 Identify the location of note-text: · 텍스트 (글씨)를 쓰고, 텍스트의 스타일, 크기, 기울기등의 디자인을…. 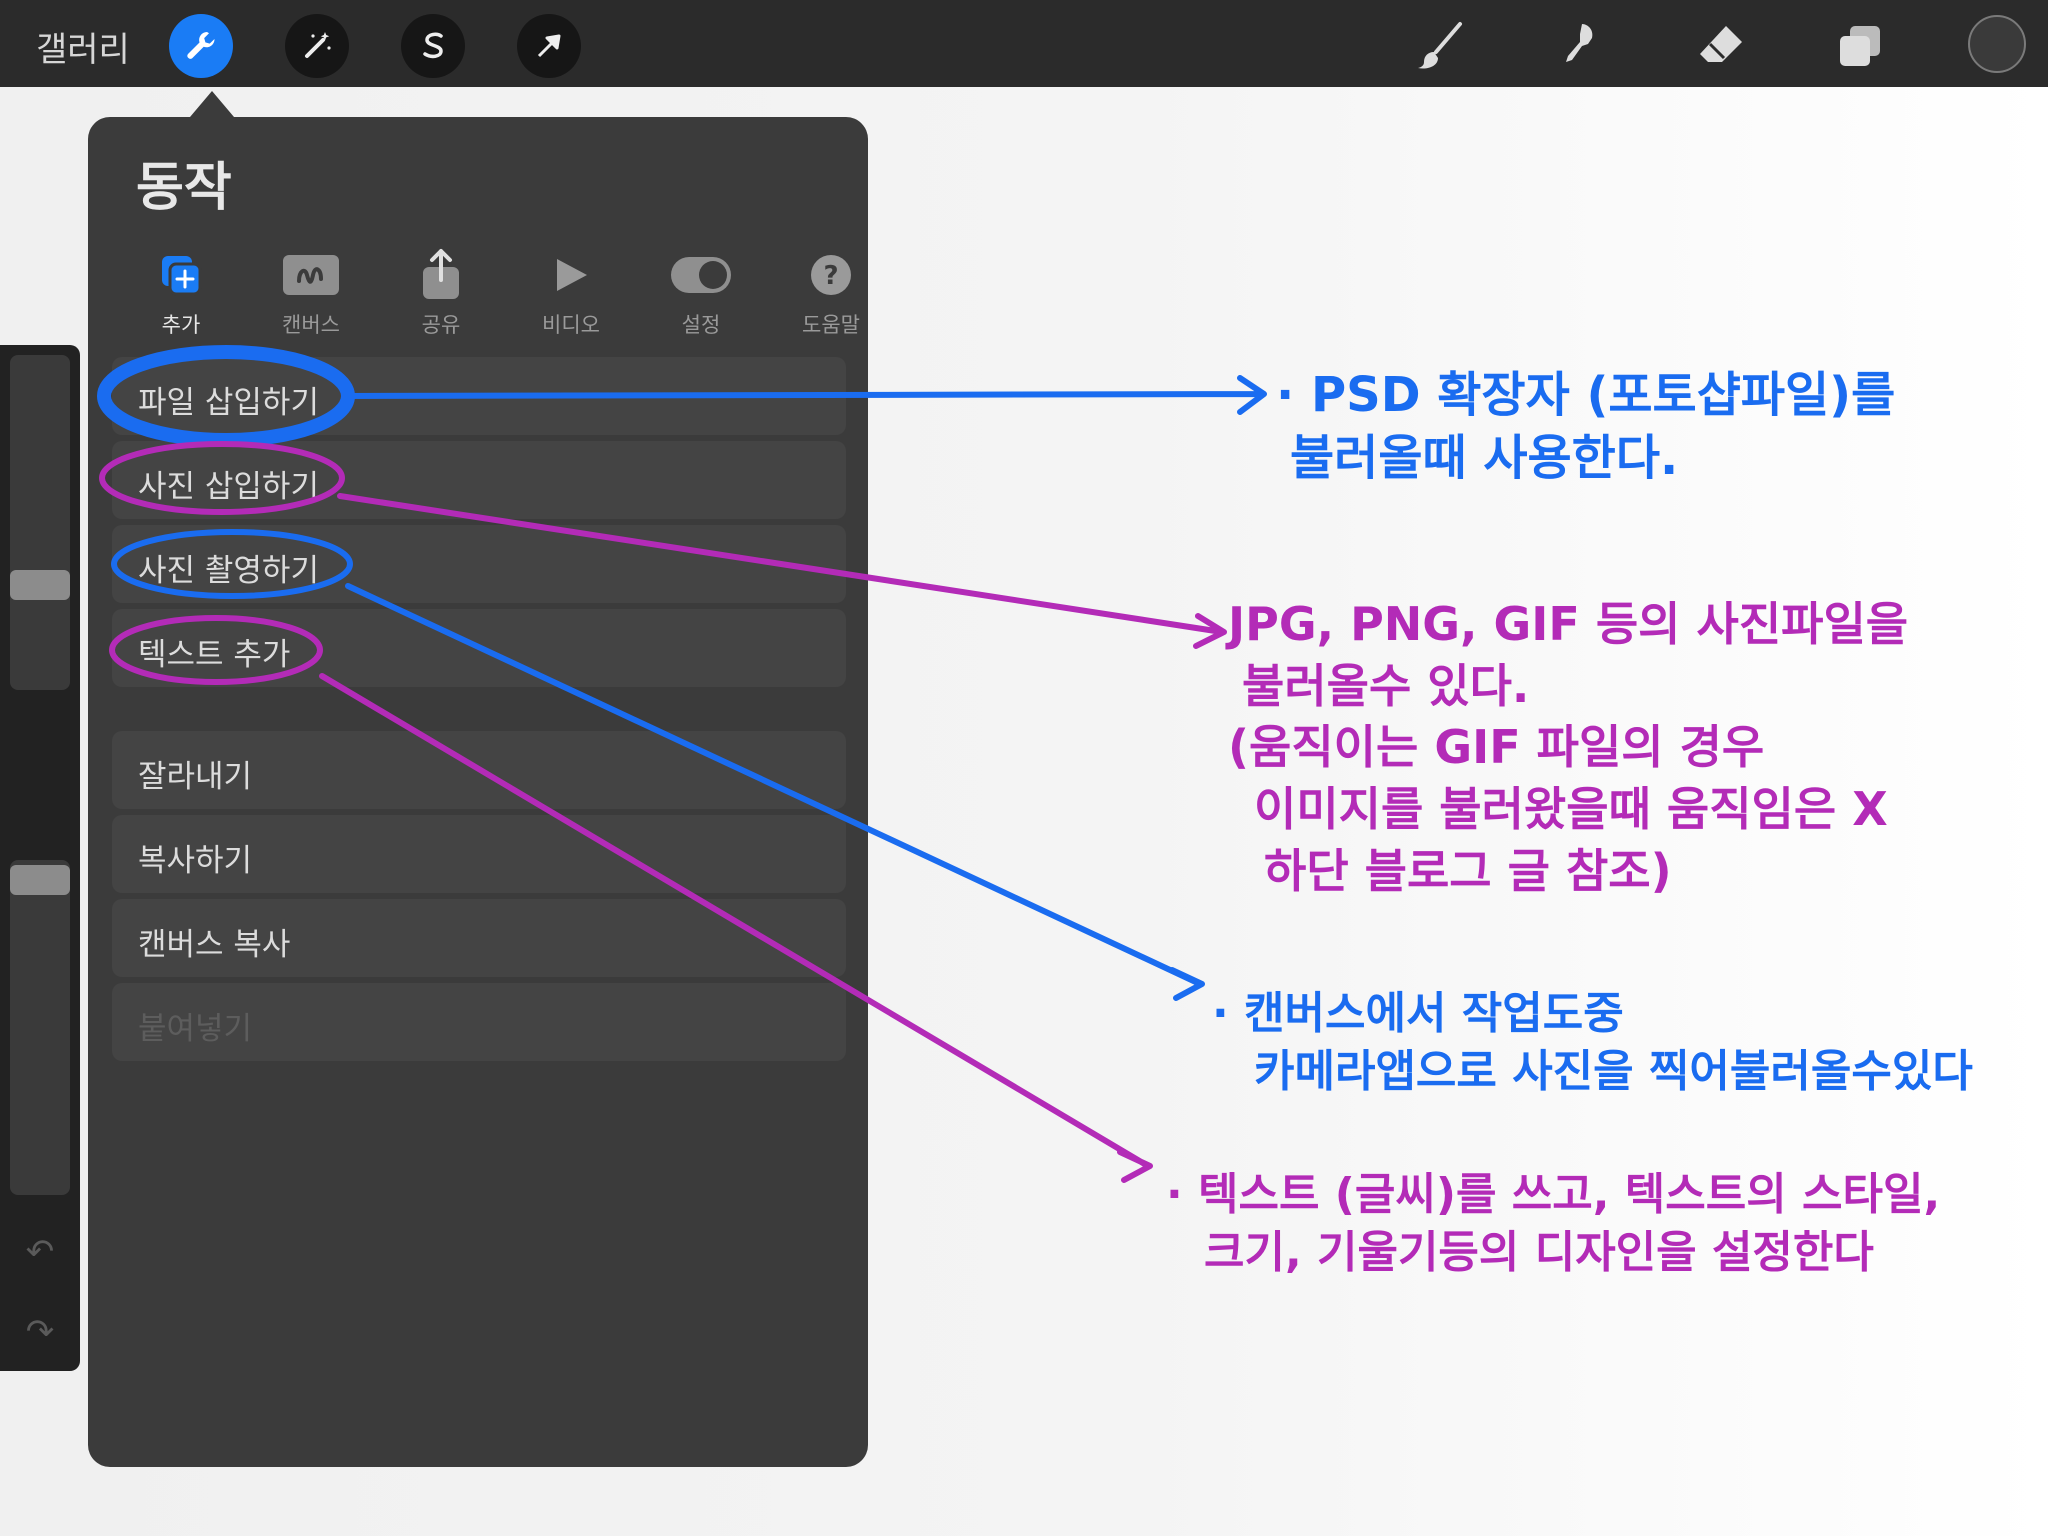
(1553, 1224).